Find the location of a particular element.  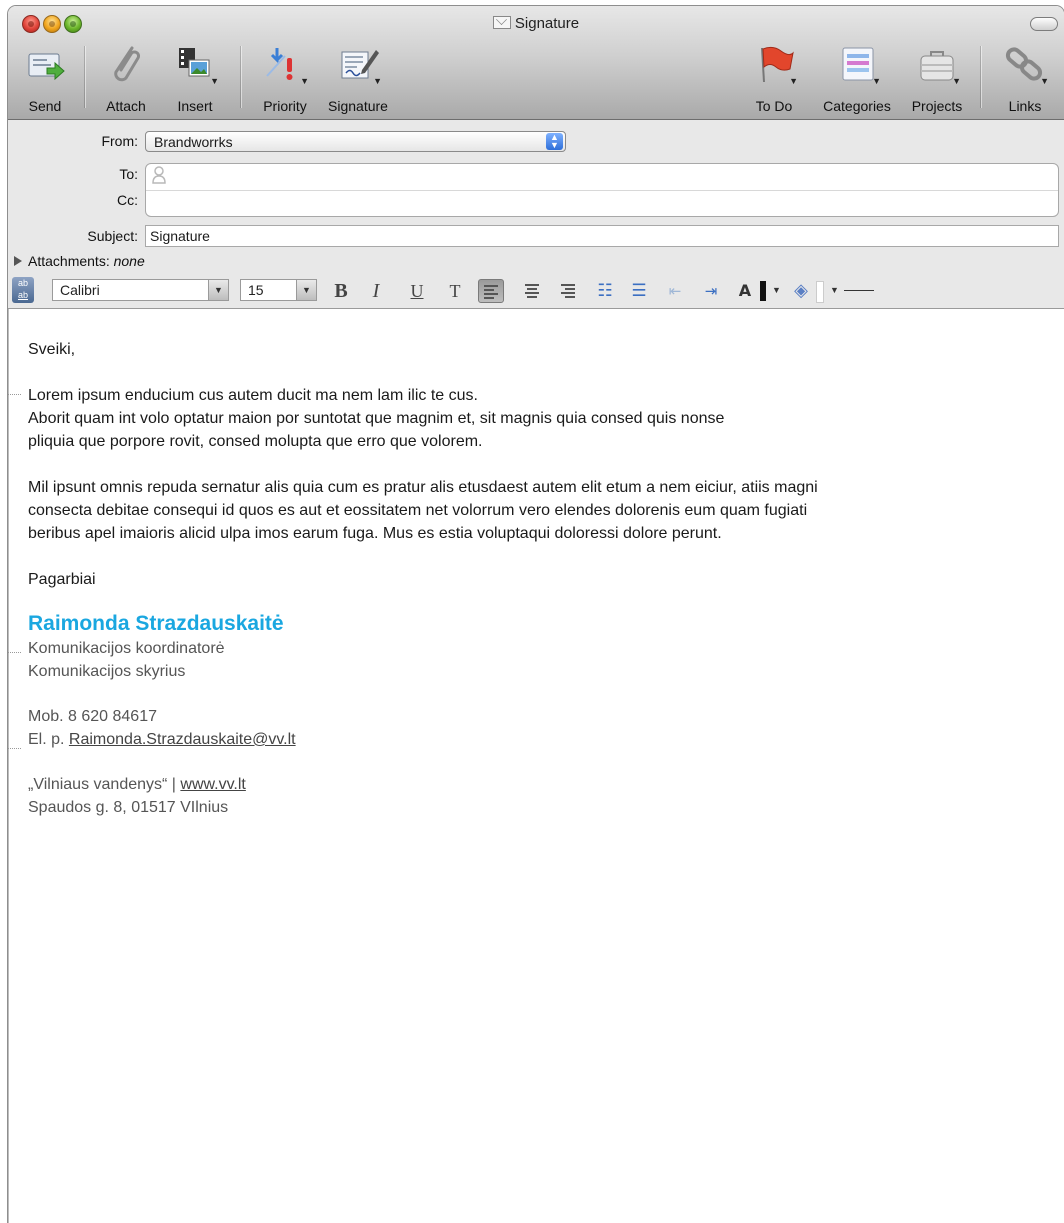

links-button: ▼ Links is located at coordinates (1025, 78).